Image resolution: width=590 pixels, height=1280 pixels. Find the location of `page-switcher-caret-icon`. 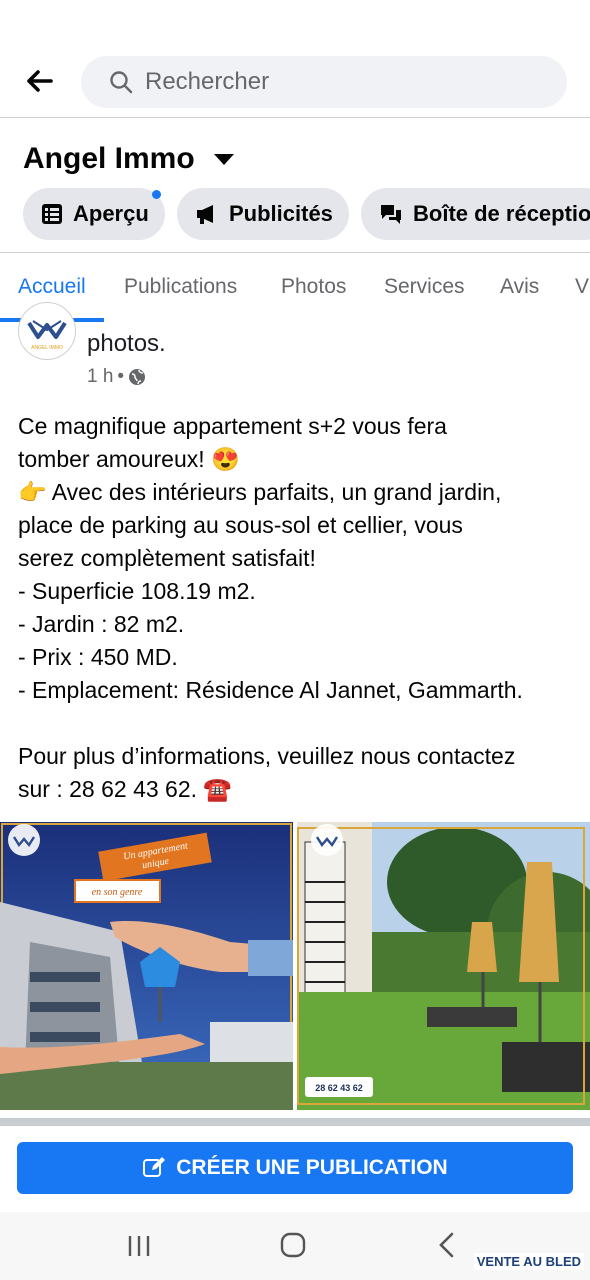

page-switcher-caret-icon is located at coordinates (224, 159).